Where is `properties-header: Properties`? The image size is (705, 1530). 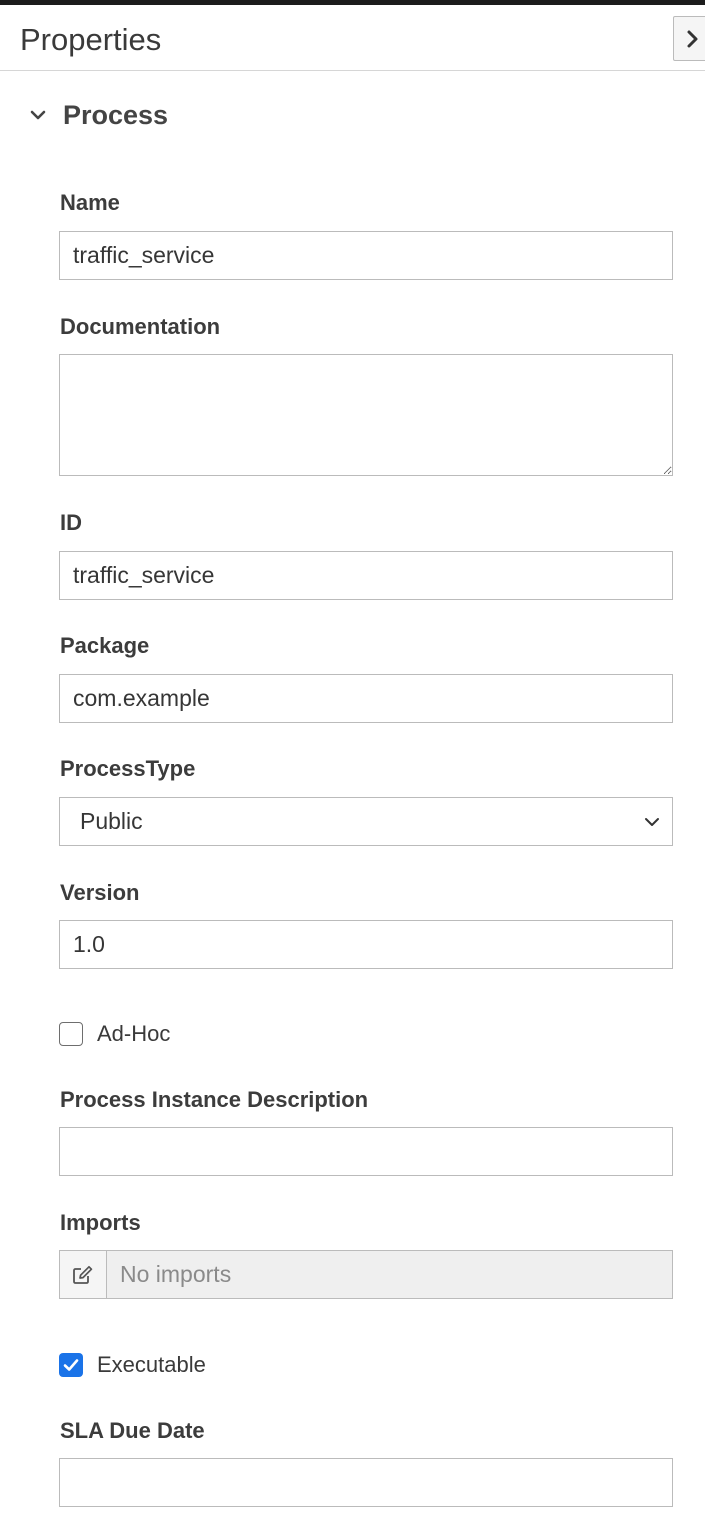
properties-header: Properties is located at coordinates (352, 38).